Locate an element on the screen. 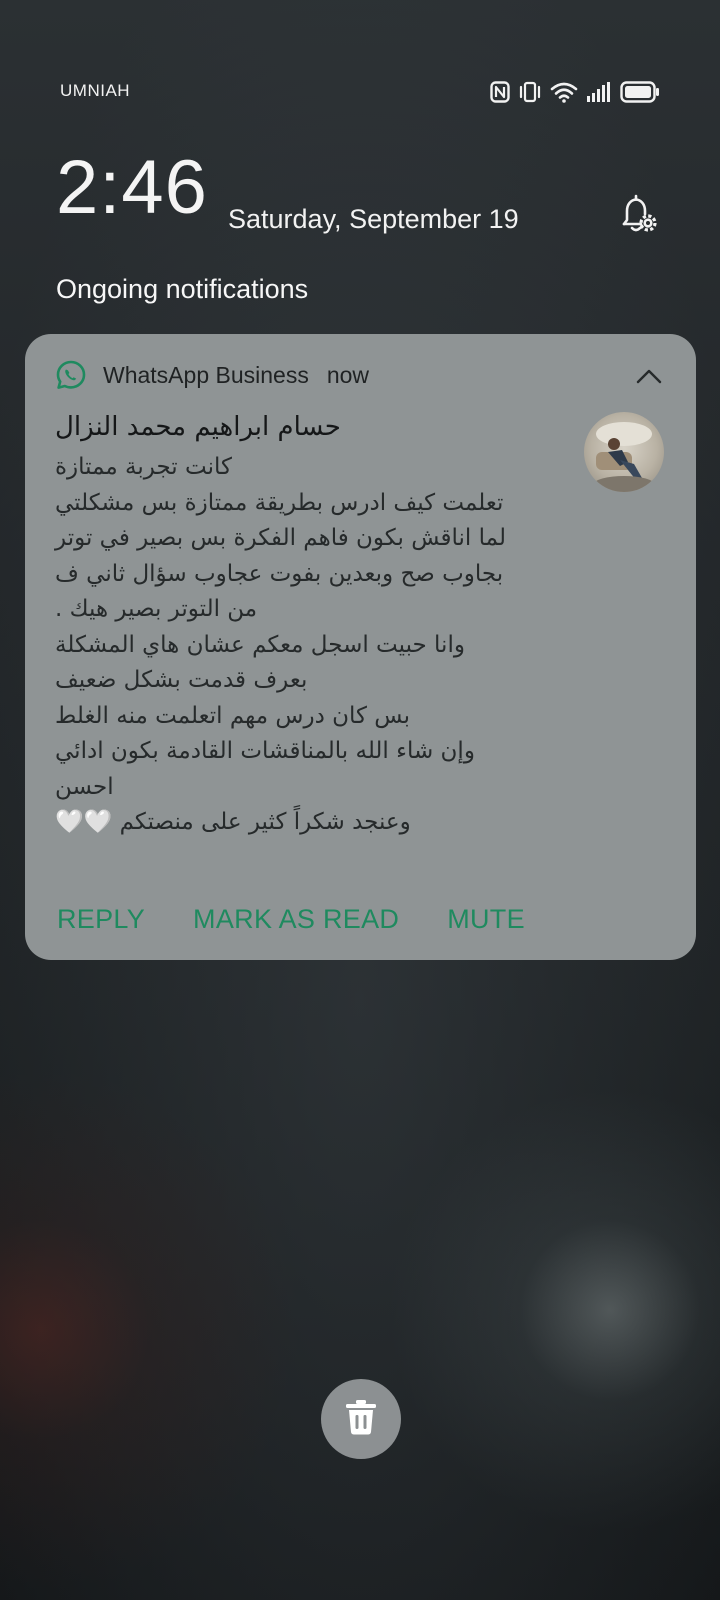  mute-button: MUTE is located at coordinates (486, 919).